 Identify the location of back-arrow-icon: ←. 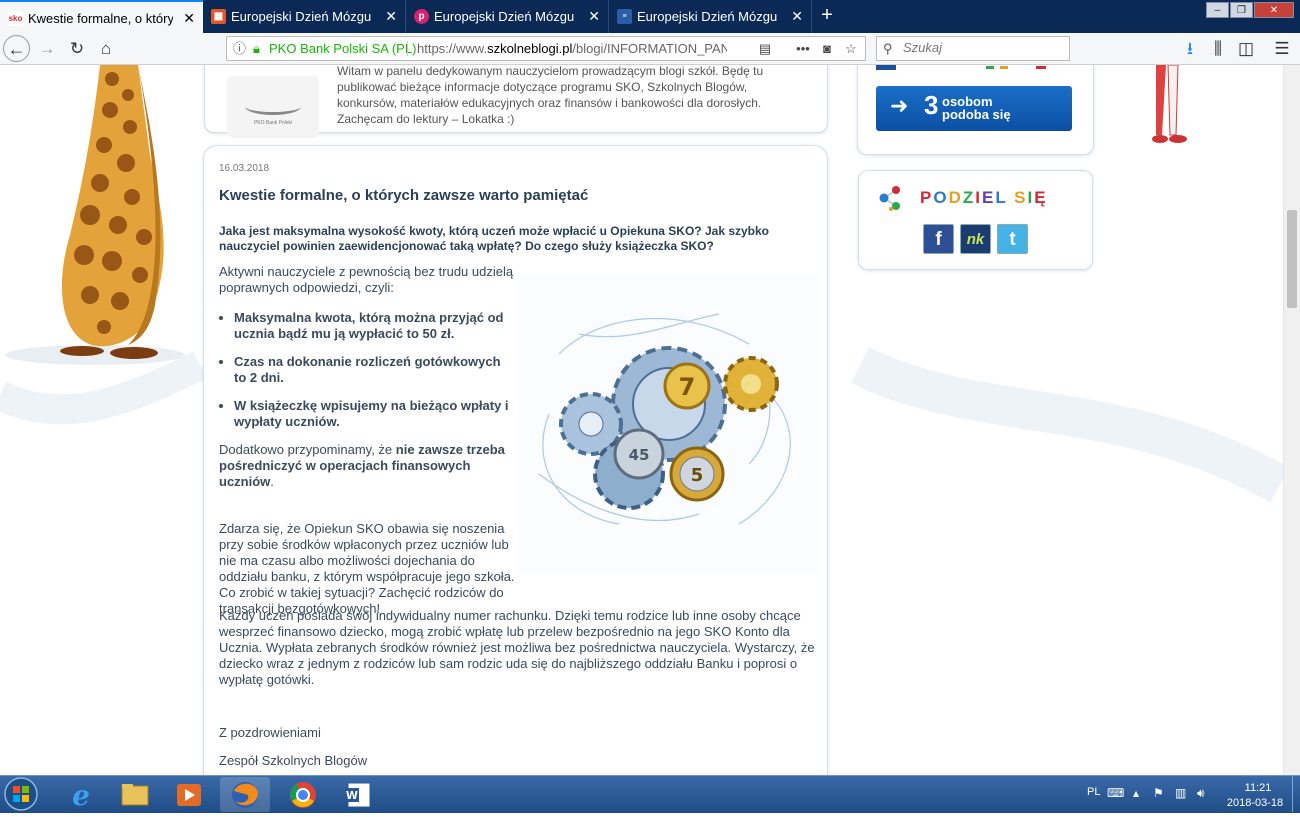
(16, 48).